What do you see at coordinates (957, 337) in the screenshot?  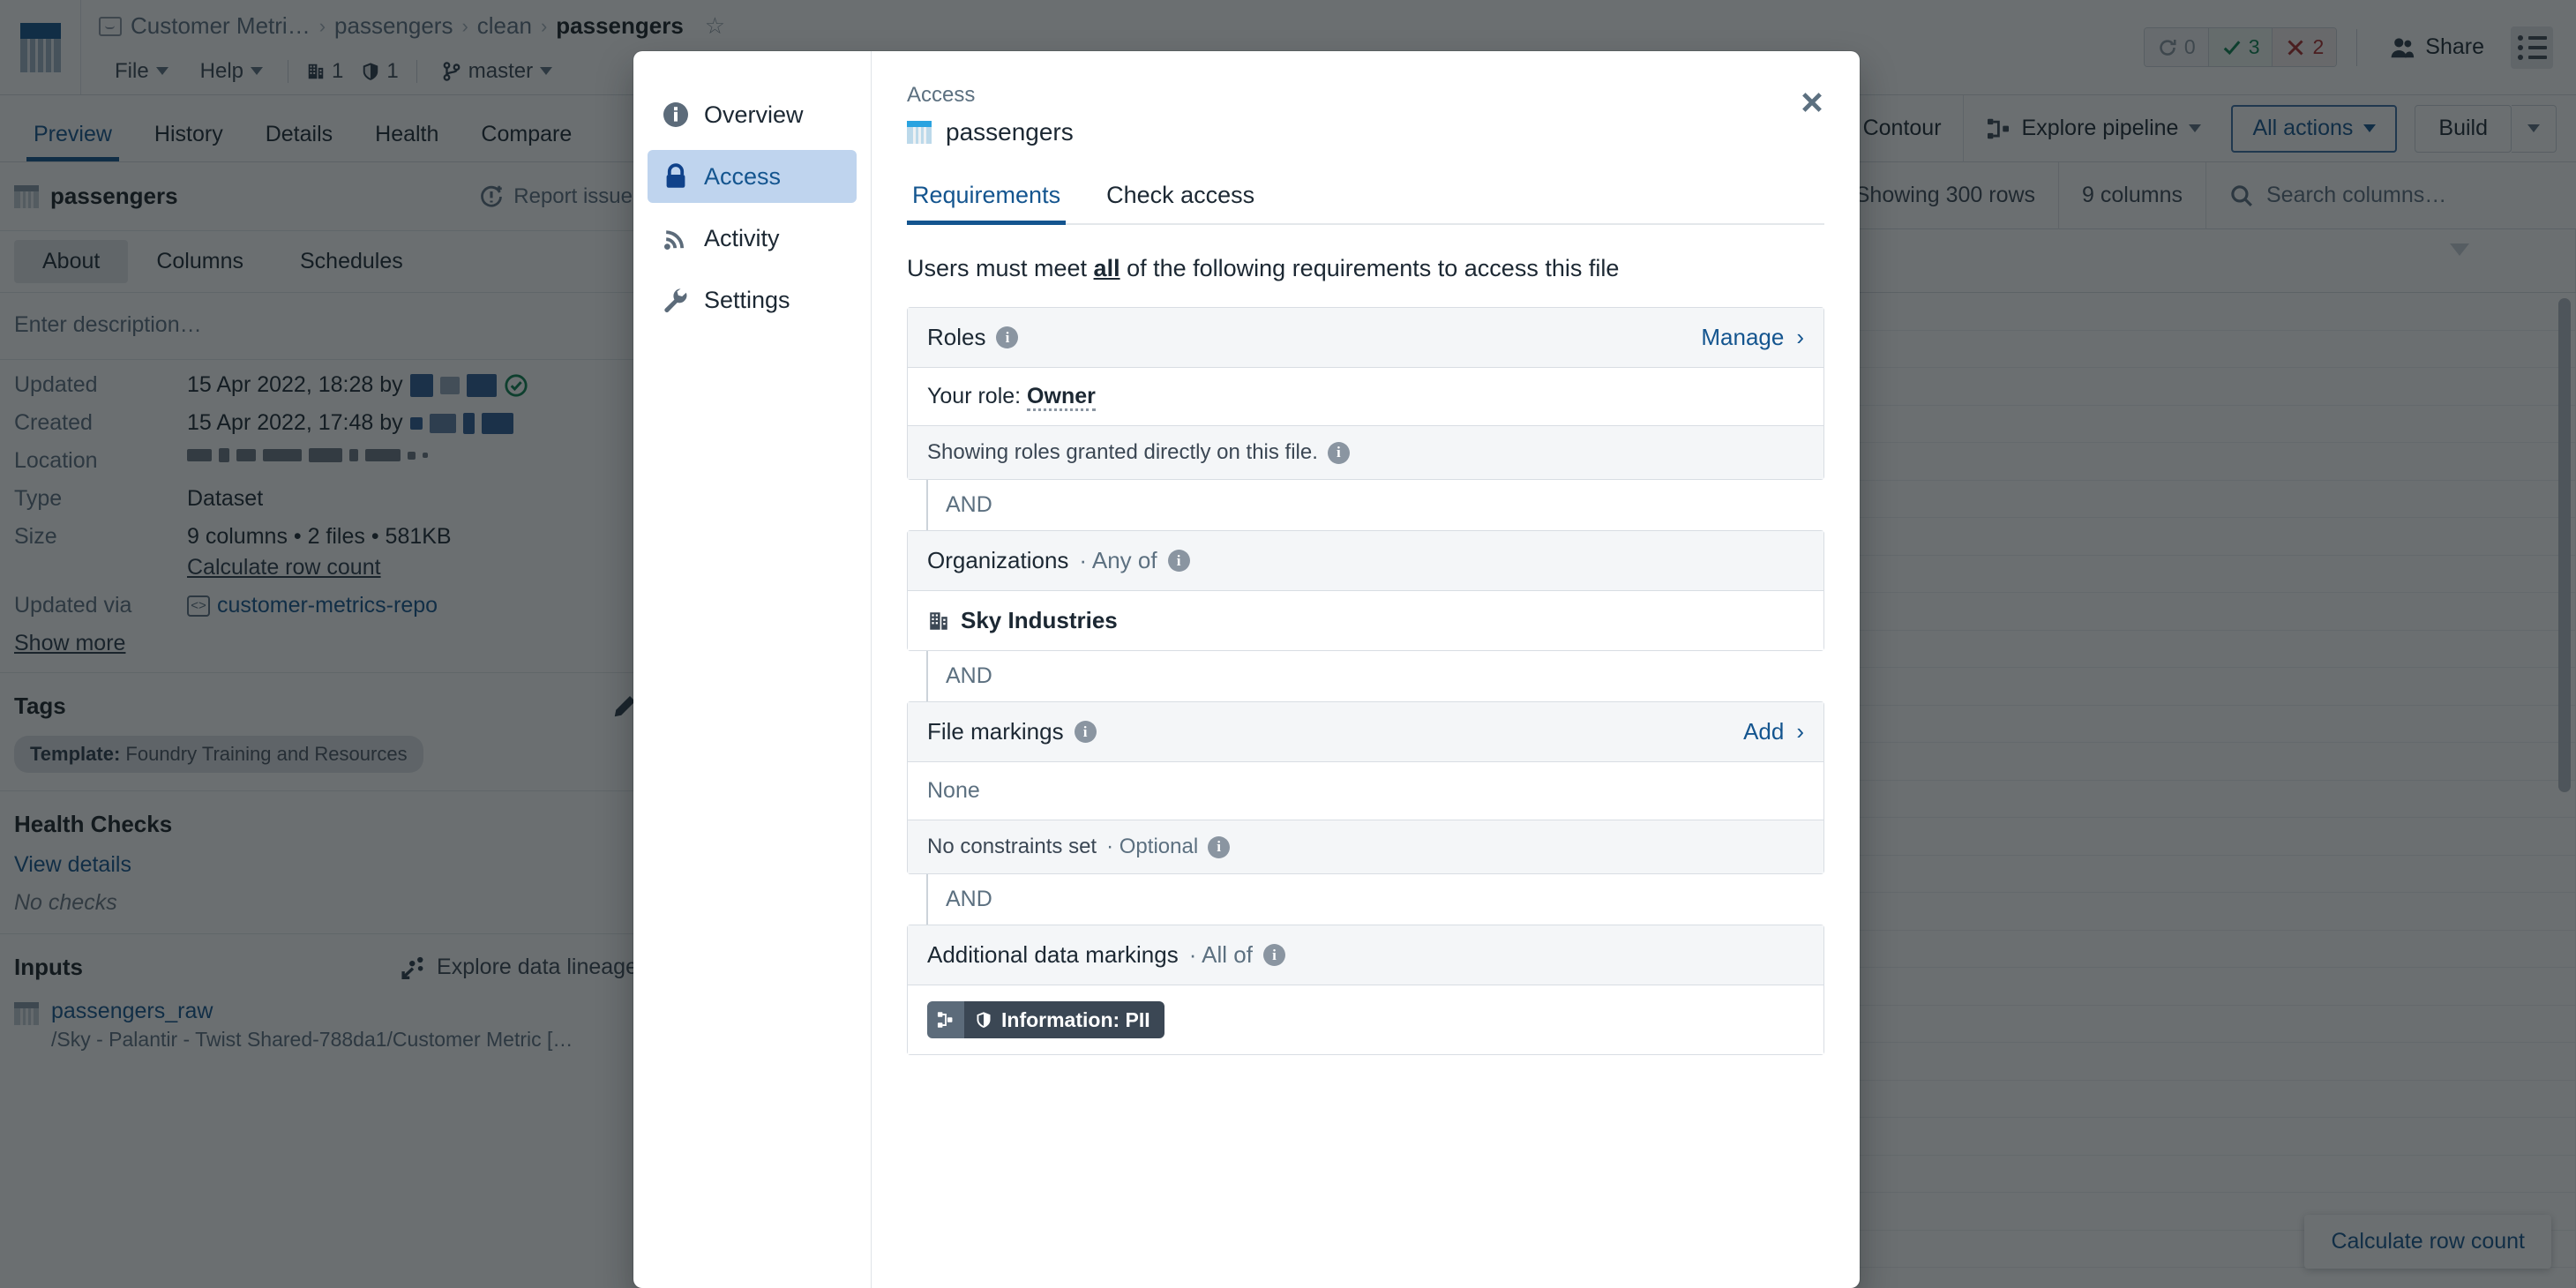 I see `roles-title: Roles` at bounding box center [957, 337].